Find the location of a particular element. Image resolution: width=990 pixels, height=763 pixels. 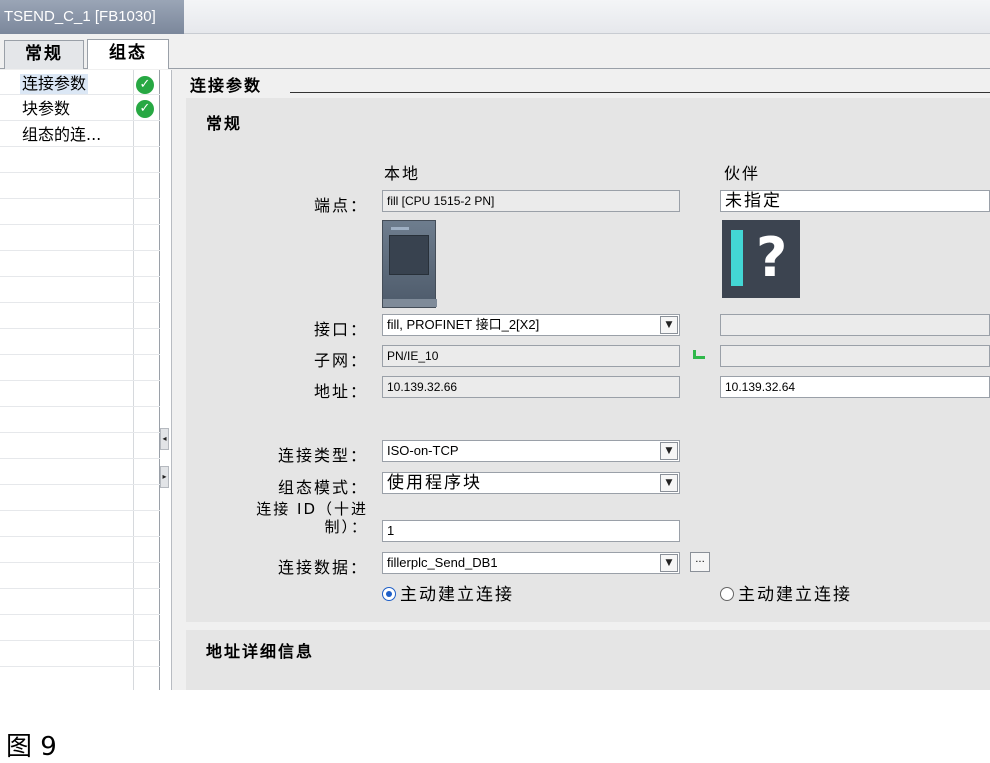

address-local-field: 10.139.32.66 is located at coordinates (531, 387).